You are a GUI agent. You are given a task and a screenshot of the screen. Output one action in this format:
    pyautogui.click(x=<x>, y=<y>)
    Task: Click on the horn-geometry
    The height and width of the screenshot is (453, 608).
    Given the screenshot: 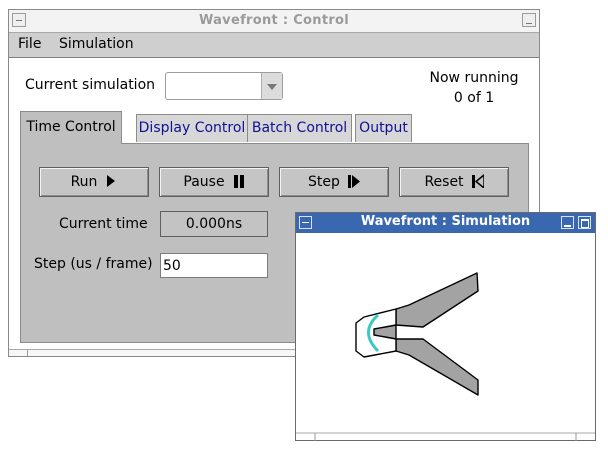 What is the action you would take?
    pyautogui.click(x=417, y=334)
    